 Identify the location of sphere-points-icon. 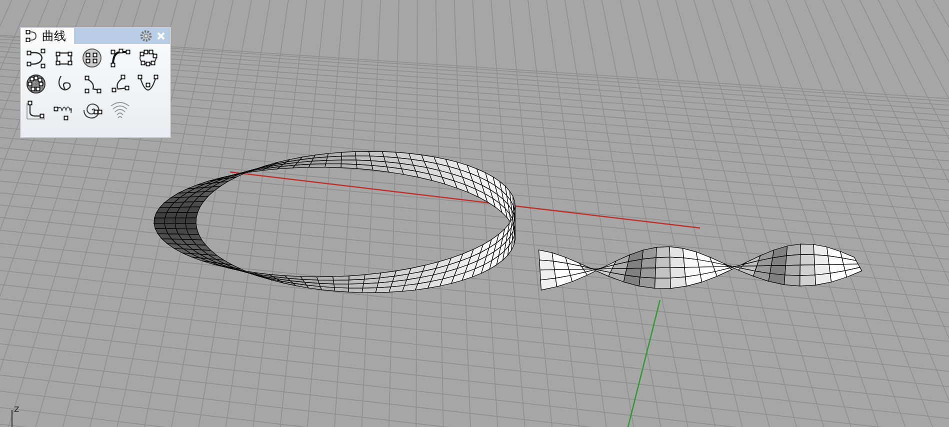
(36, 84).